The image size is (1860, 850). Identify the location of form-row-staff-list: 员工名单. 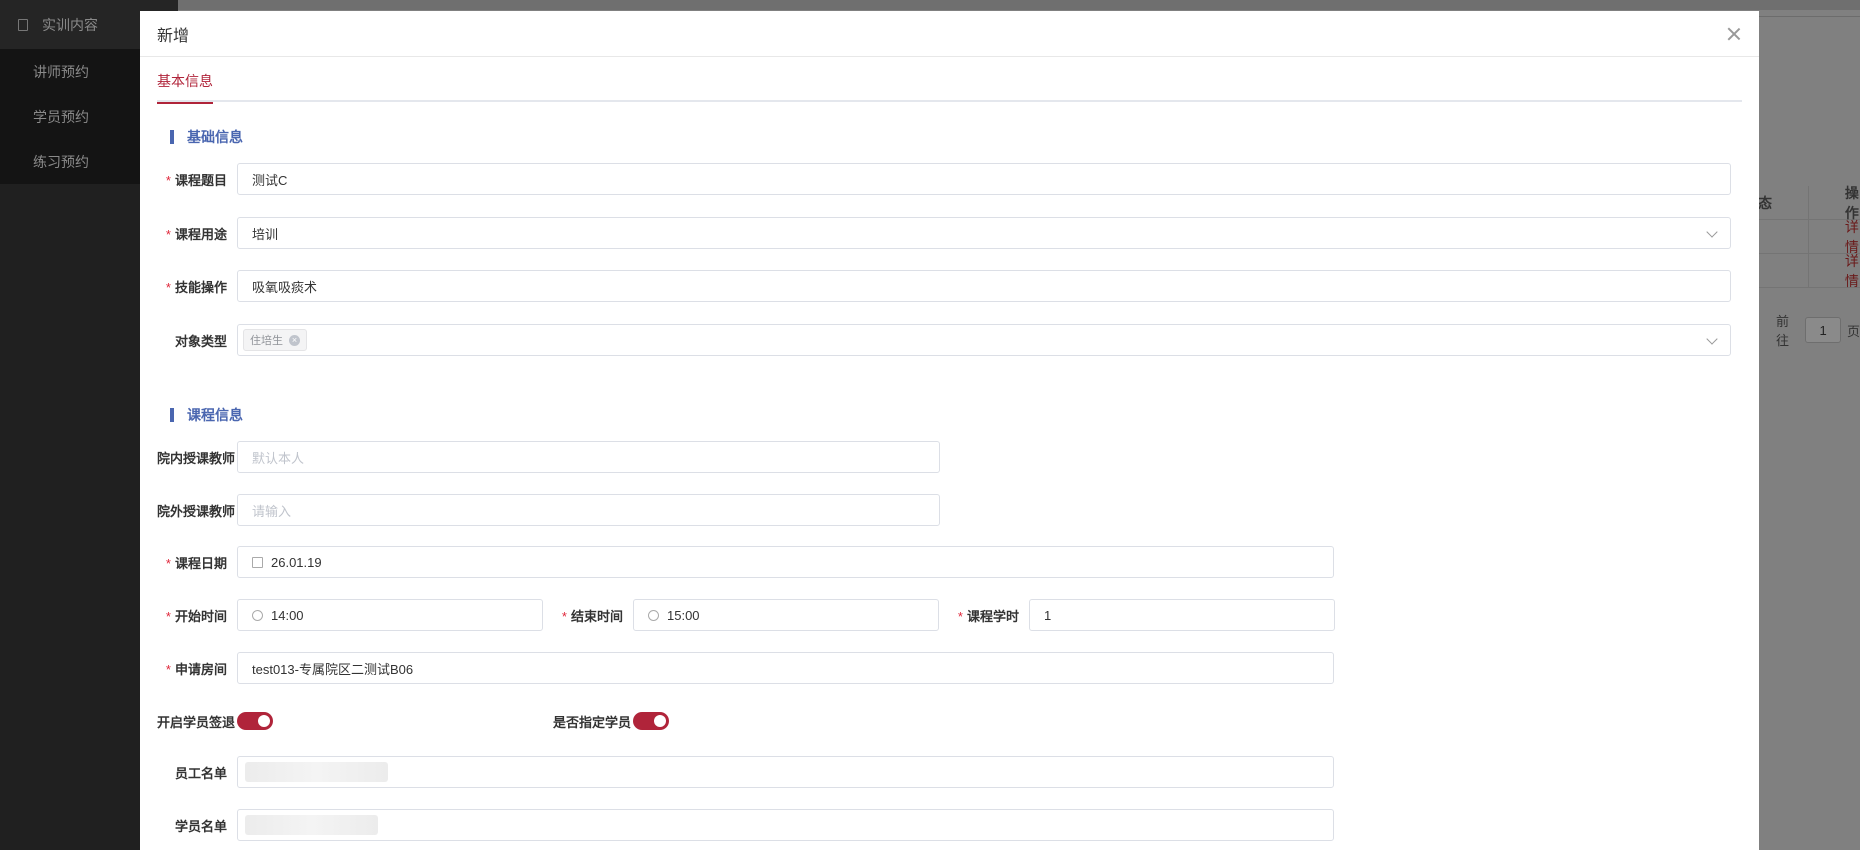
(745, 772).